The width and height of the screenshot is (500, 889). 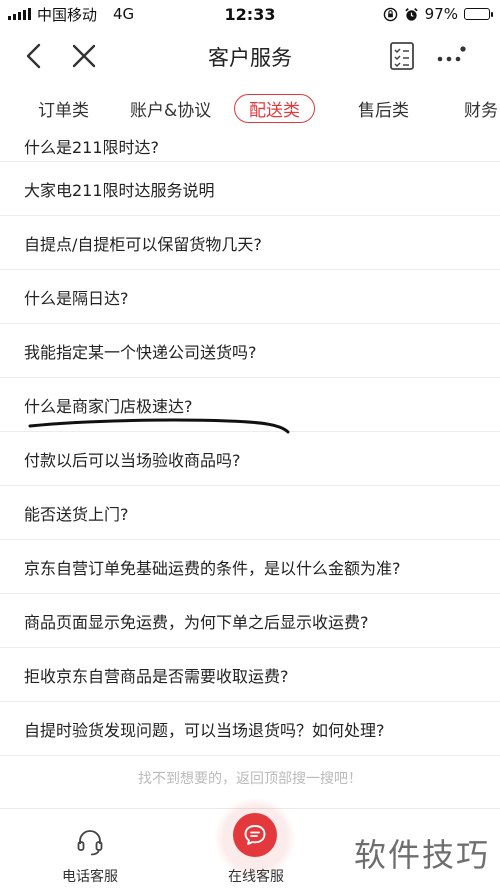 I want to click on phone-service-button: 电话客服, so click(x=90, y=852).